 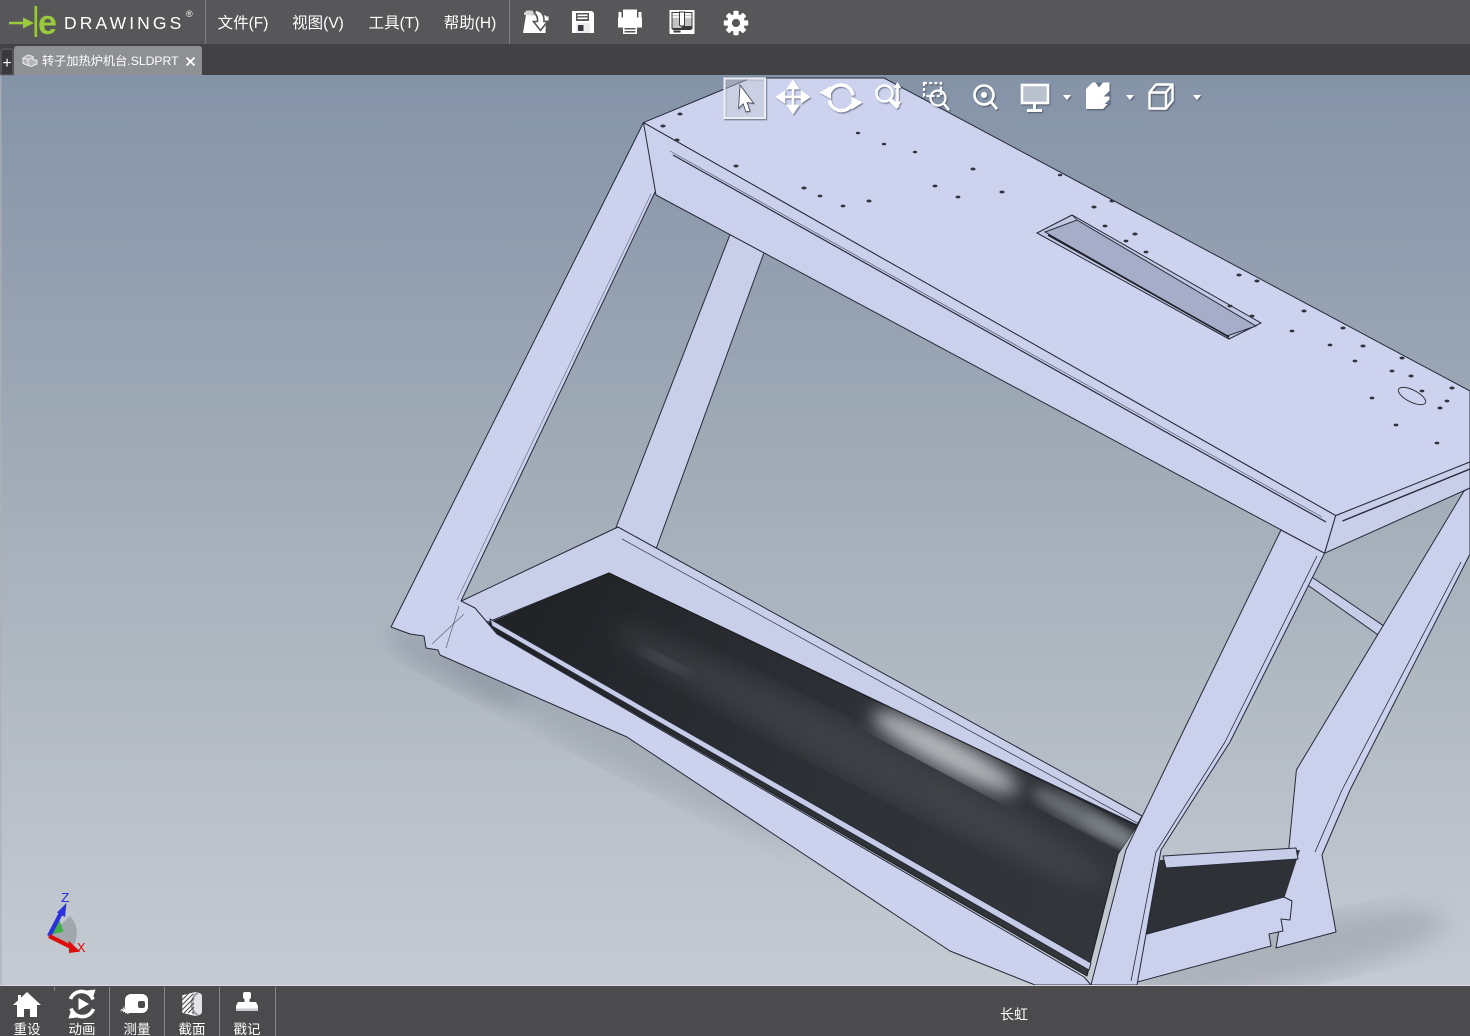 What do you see at coordinates (137, 1029) in the screenshot?
I see `svg-text: 测量` at bounding box center [137, 1029].